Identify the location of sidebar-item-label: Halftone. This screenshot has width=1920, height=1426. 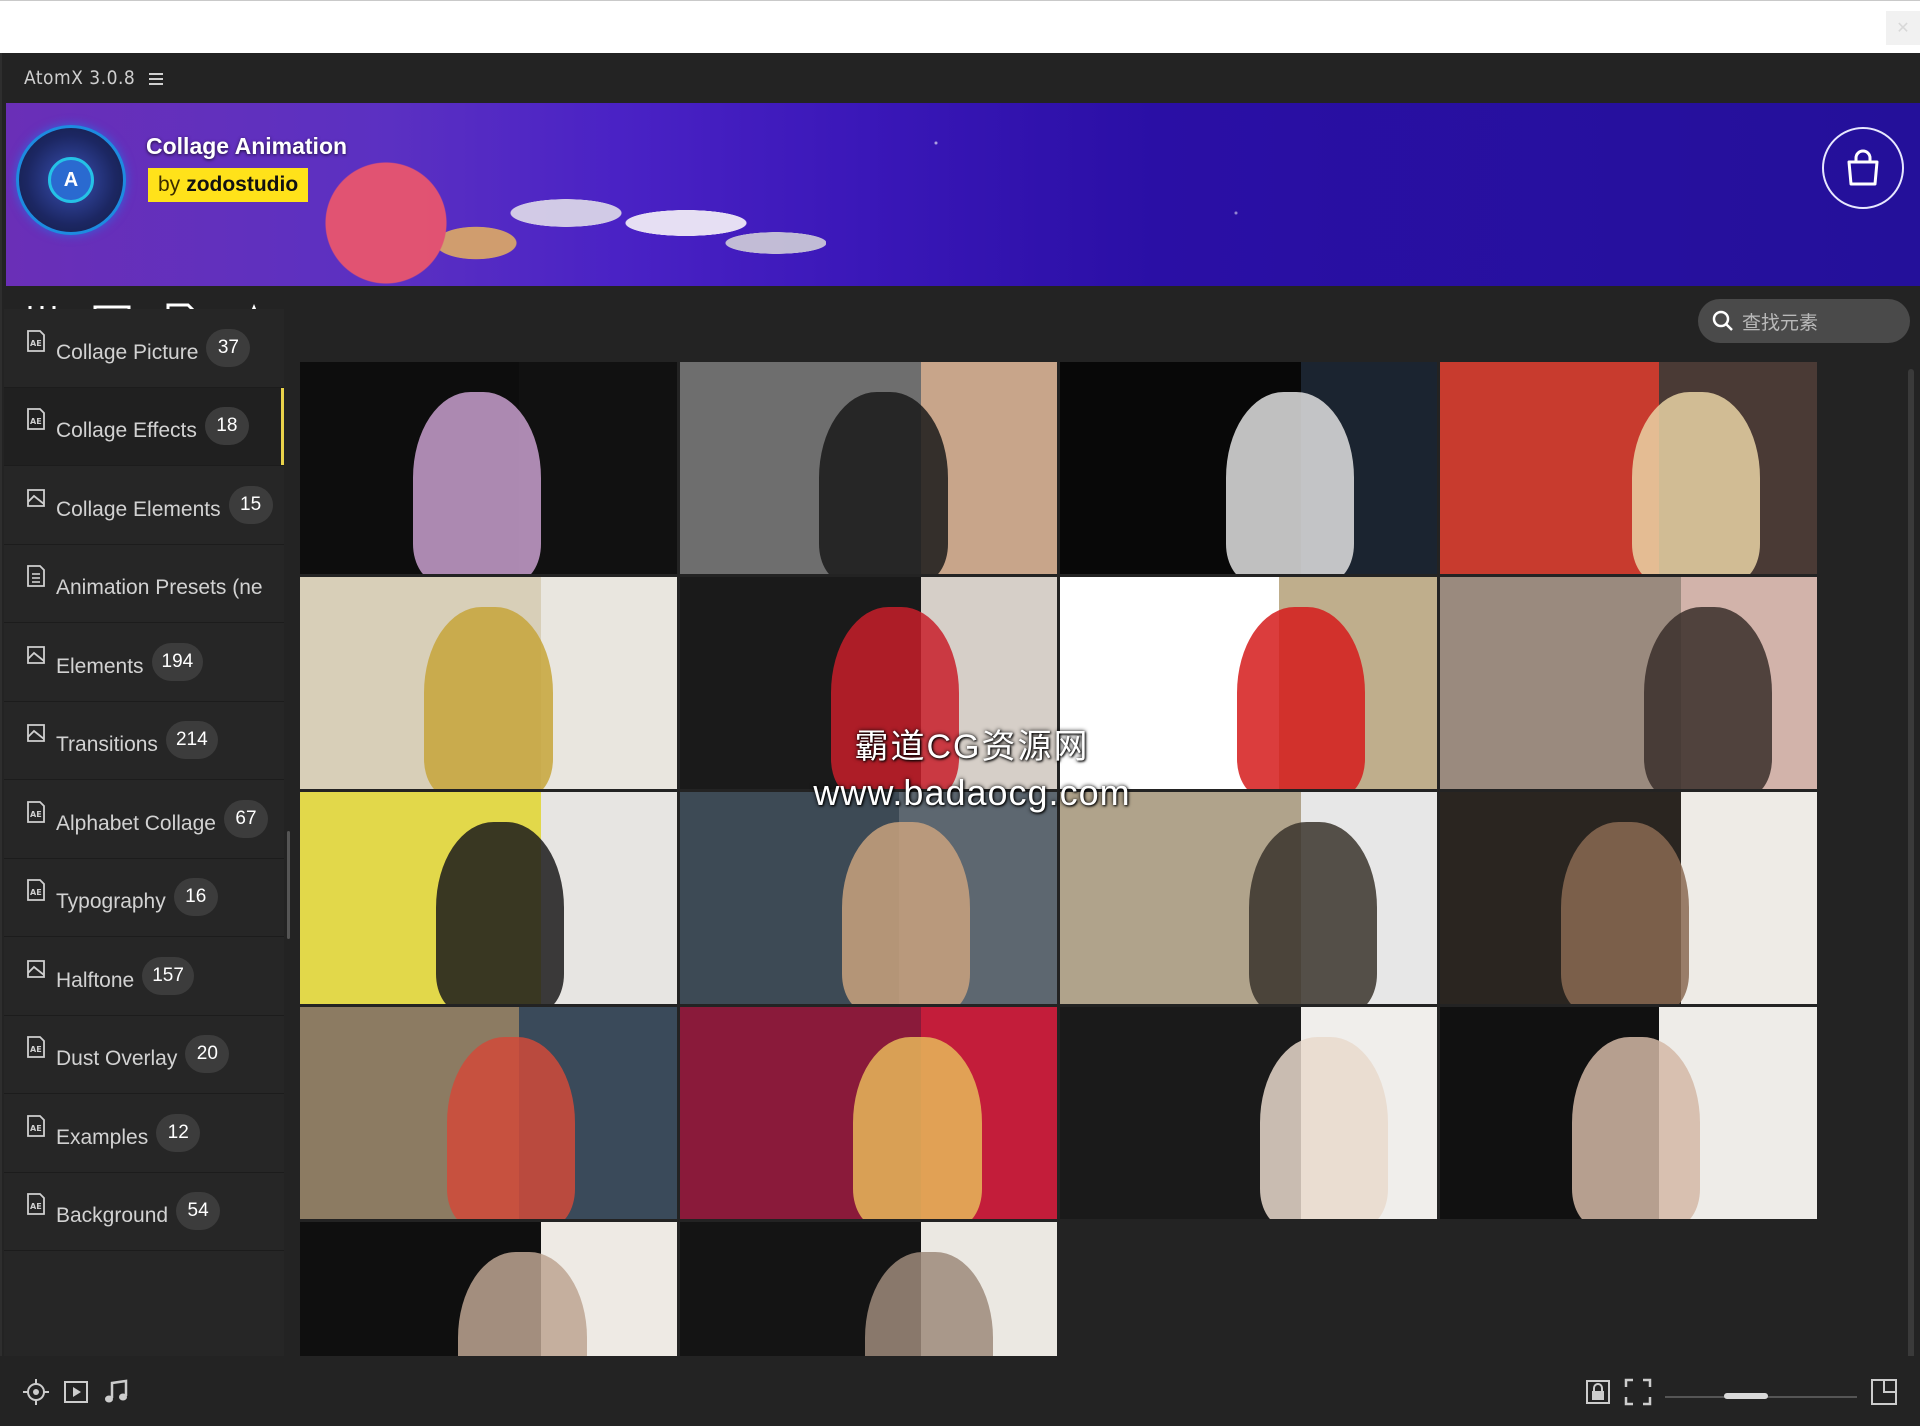
(95, 980).